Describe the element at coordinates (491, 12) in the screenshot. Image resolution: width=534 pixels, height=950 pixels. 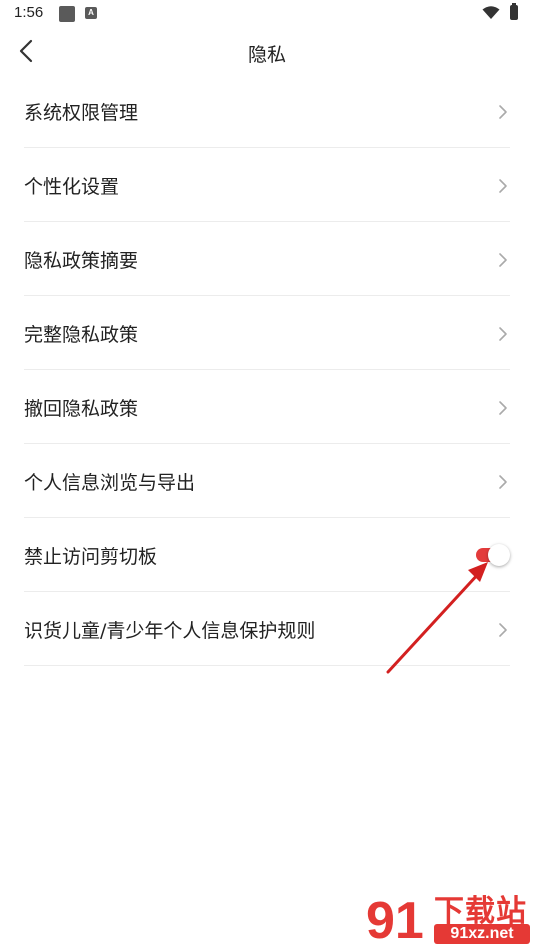
I see `wifi-icon` at that location.